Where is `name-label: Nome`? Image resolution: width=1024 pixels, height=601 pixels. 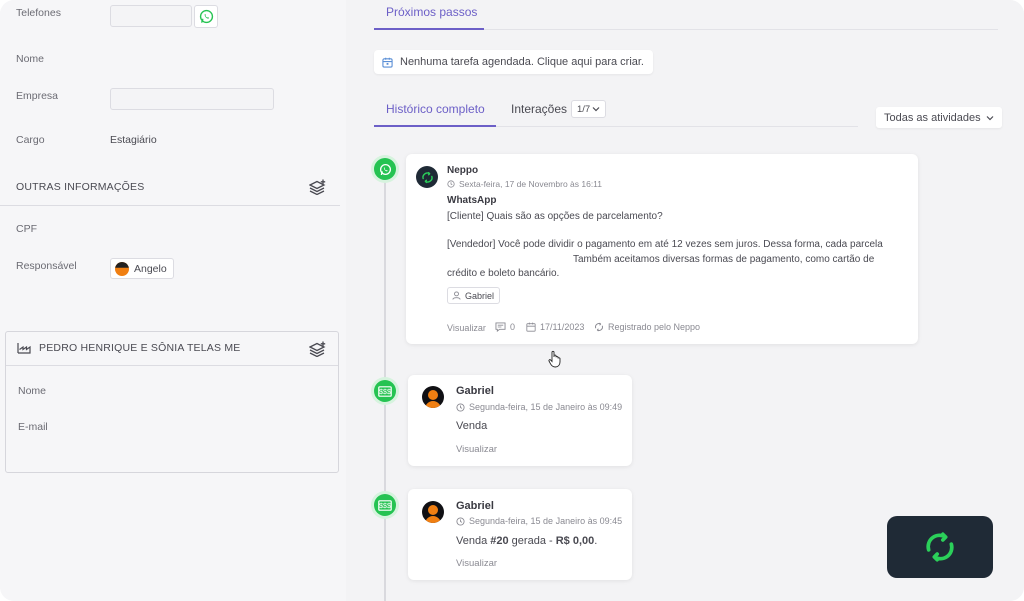 name-label: Nome is located at coordinates (30, 59).